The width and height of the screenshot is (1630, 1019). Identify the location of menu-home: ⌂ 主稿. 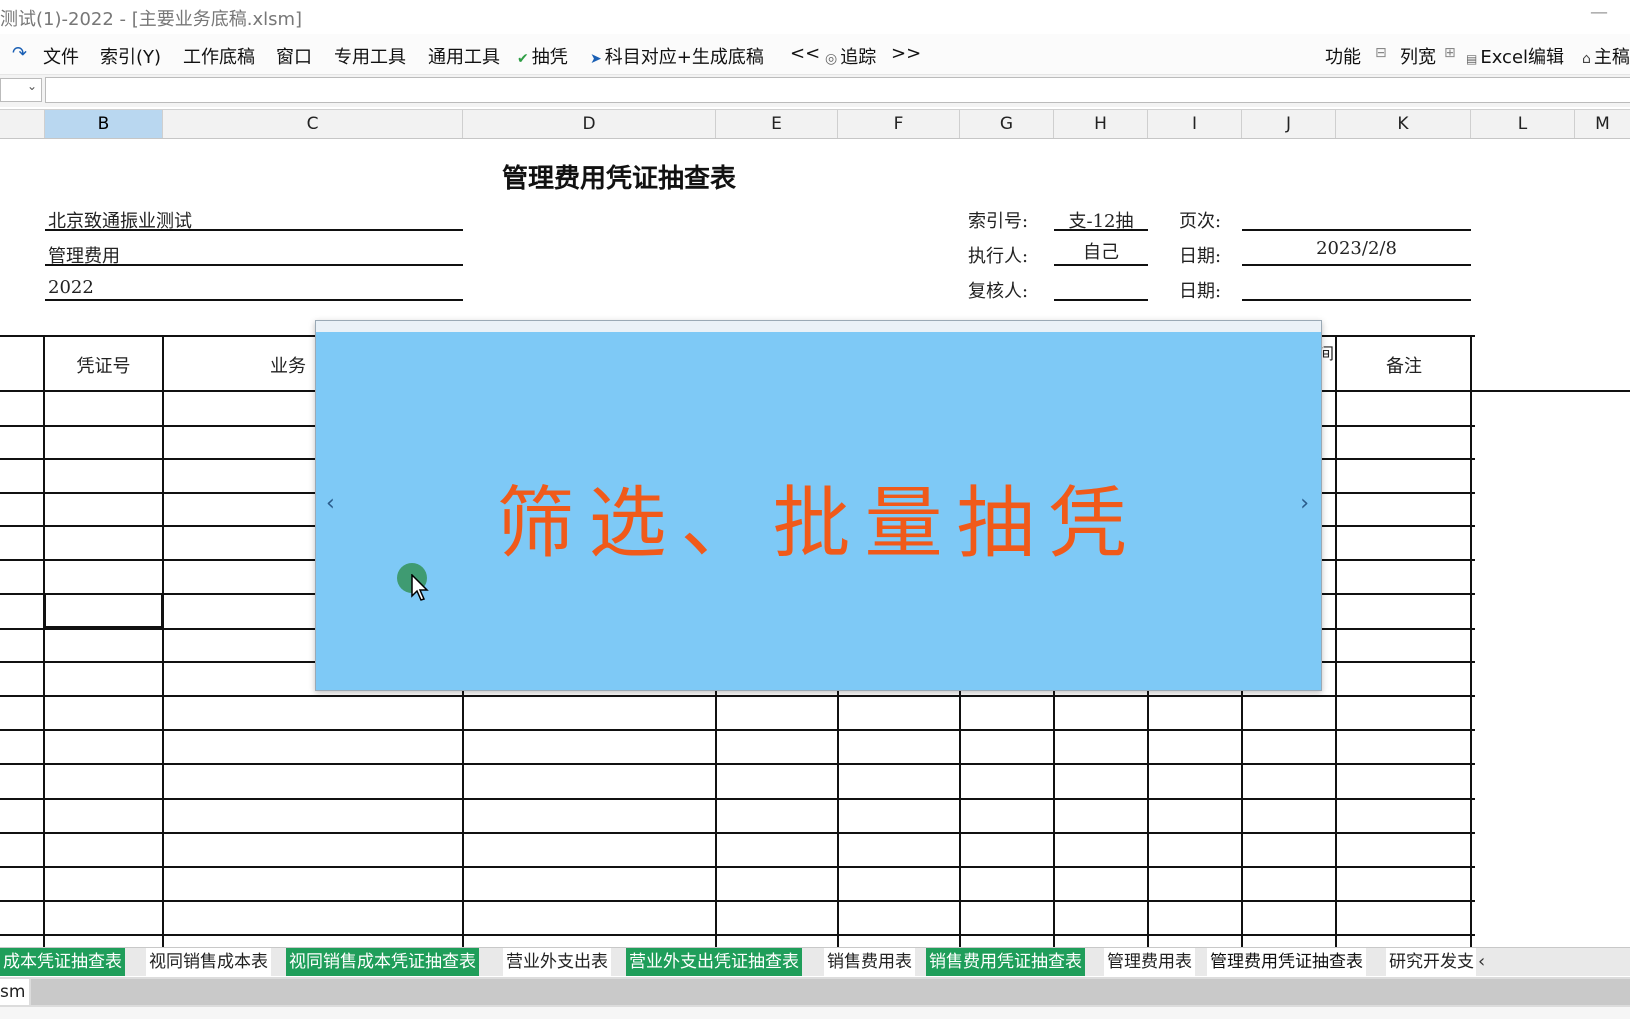
(1606, 56).